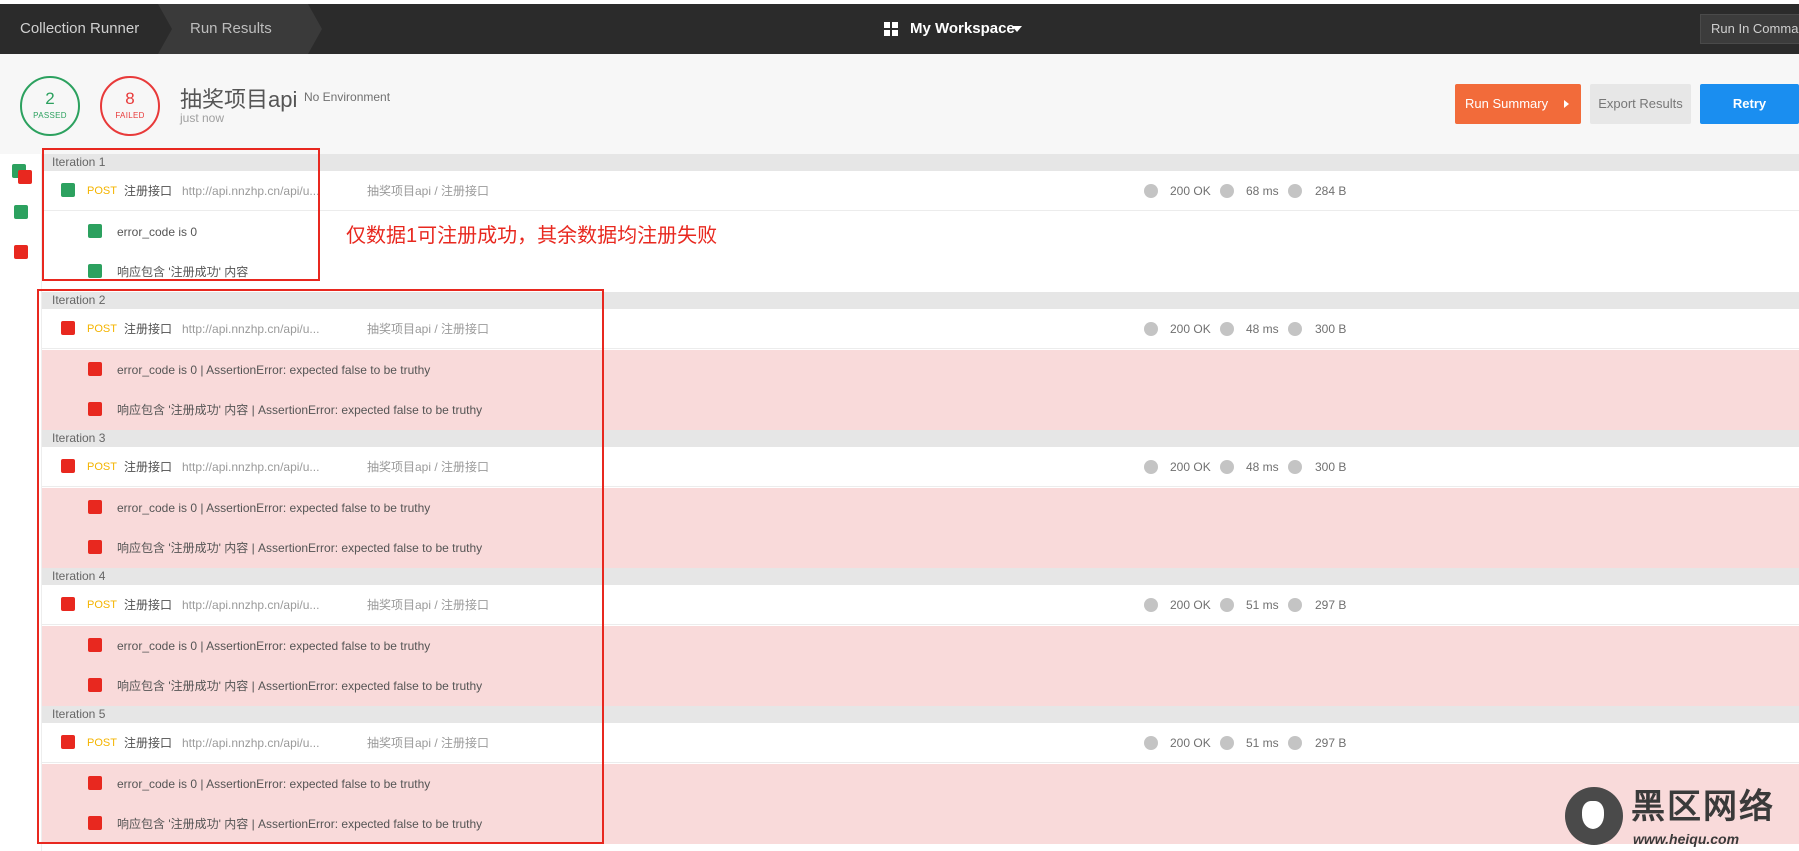 The image size is (1799, 851). I want to click on breadcrumb-collection-runner: Collection Runner, so click(79, 29).